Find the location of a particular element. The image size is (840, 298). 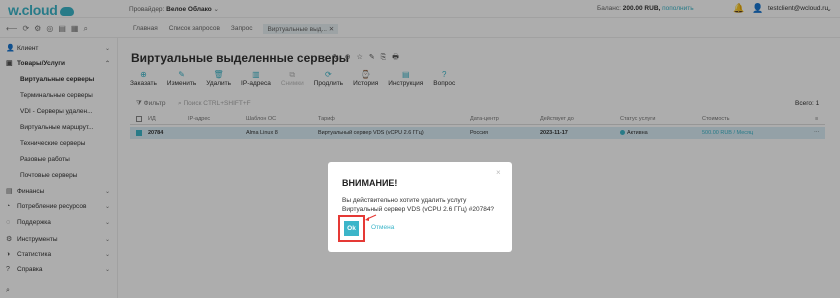

ok-button: Ok is located at coordinates (351, 228).